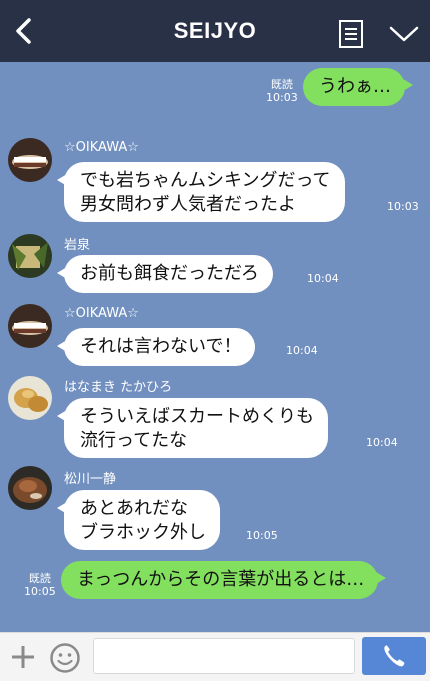 The width and height of the screenshot is (430, 681). What do you see at coordinates (192, 428) in the screenshot?
I see `incoming-message-bubble: そういえばスカートめくりも 流行ってたな` at bounding box center [192, 428].